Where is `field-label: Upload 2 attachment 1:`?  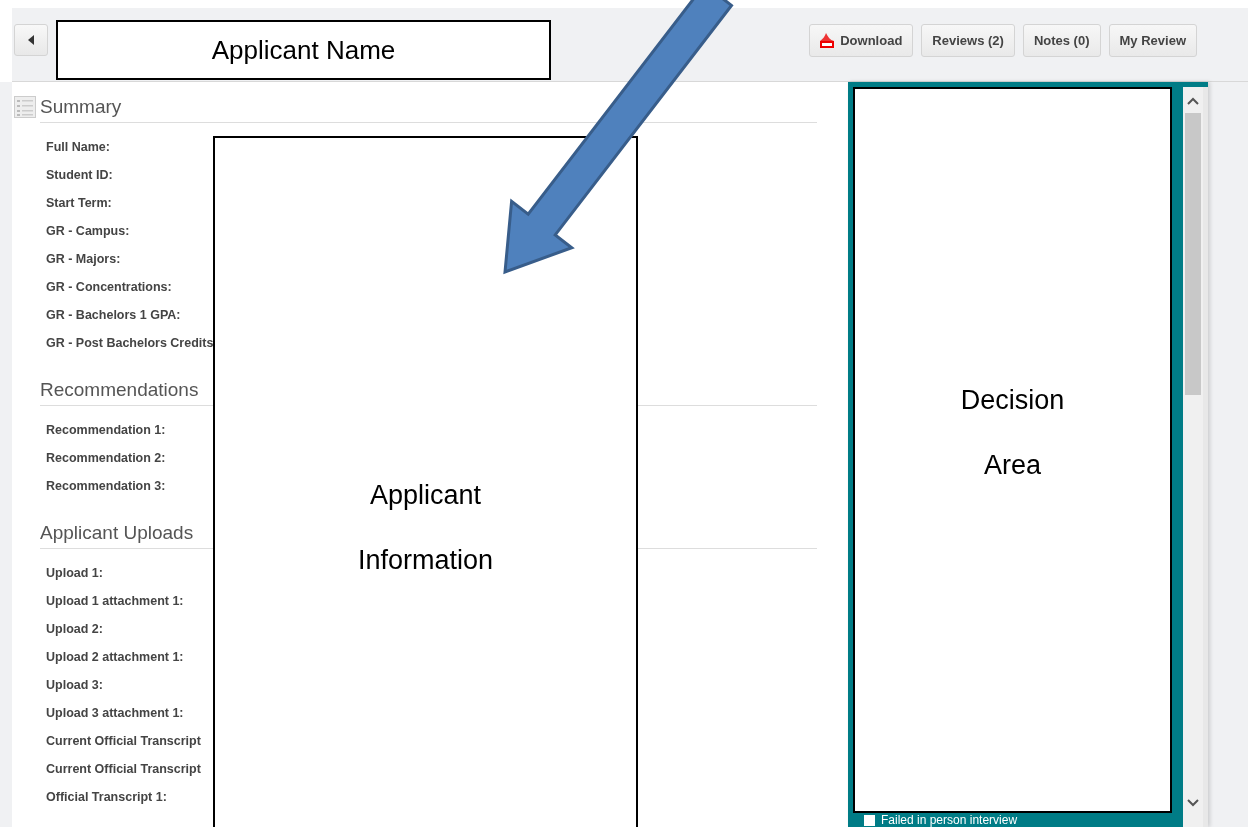 field-label: Upload 2 attachment 1: is located at coordinates (115, 657).